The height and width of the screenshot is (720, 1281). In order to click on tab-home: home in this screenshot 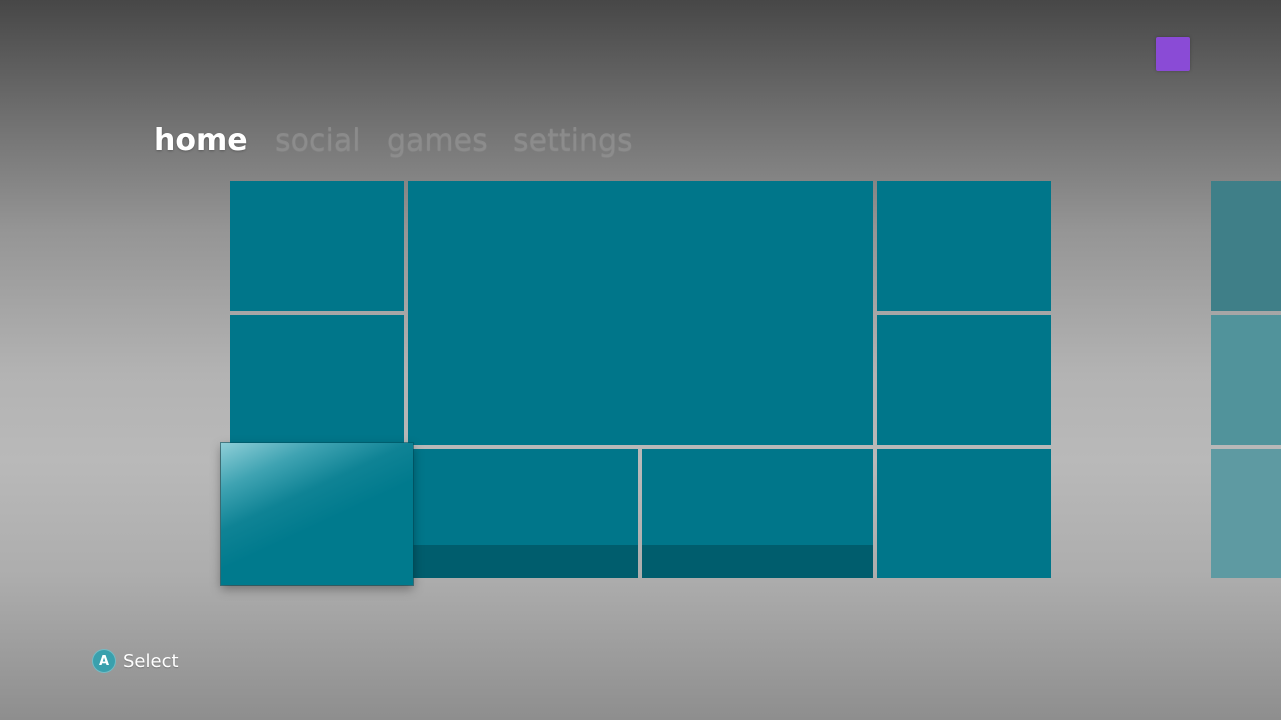, I will do `click(201, 141)`.